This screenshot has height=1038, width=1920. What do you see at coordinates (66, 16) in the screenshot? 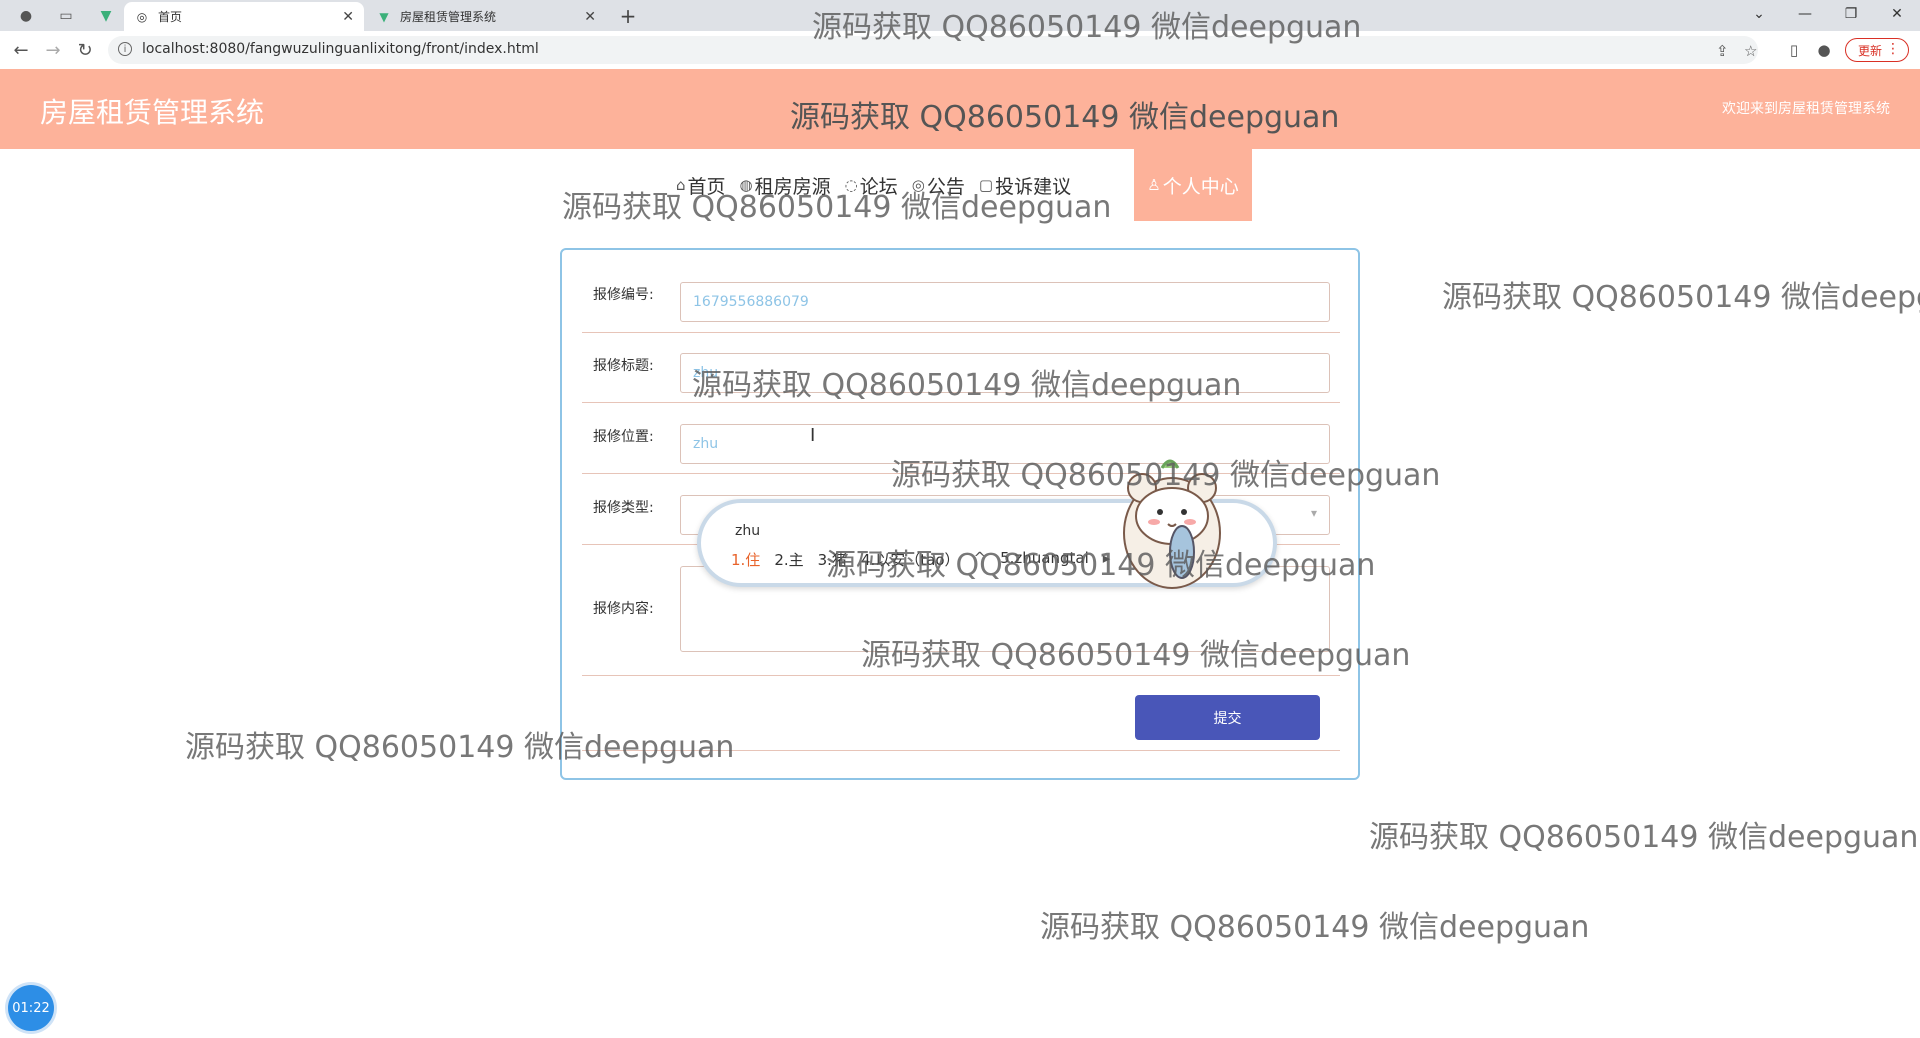
I see `tab-group-icon: ▭` at bounding box center [66, 16].